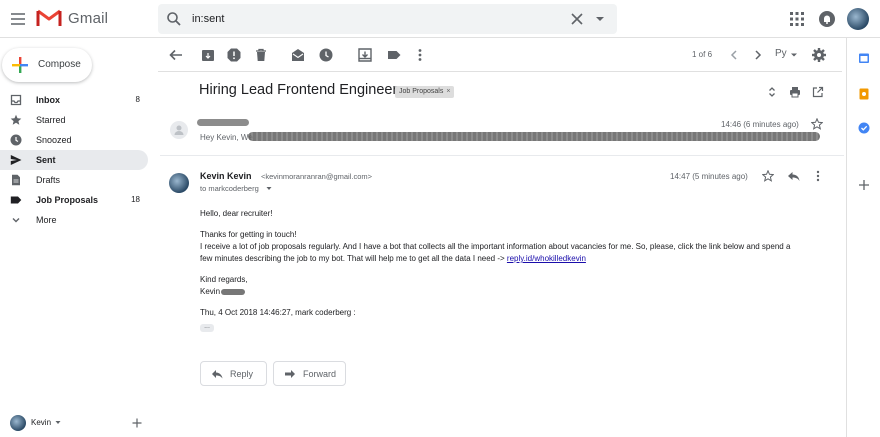 Image resolution: width=880 pixels, height=437 pixels. What do you see at coordinates (298, 90) in the screenshot?
I see `thread-subject: Hiring Lead Frontend Engineer` at bounding box center [298, 90].